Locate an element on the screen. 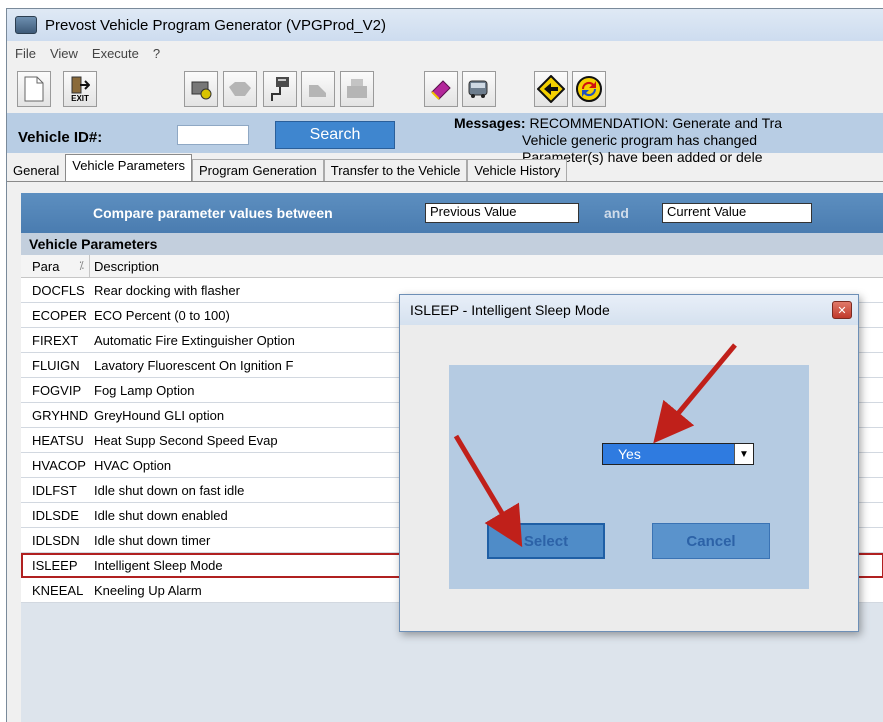 This screenshot has width=883, height=722. diagnostic-button is located at coordinates (240, 89).